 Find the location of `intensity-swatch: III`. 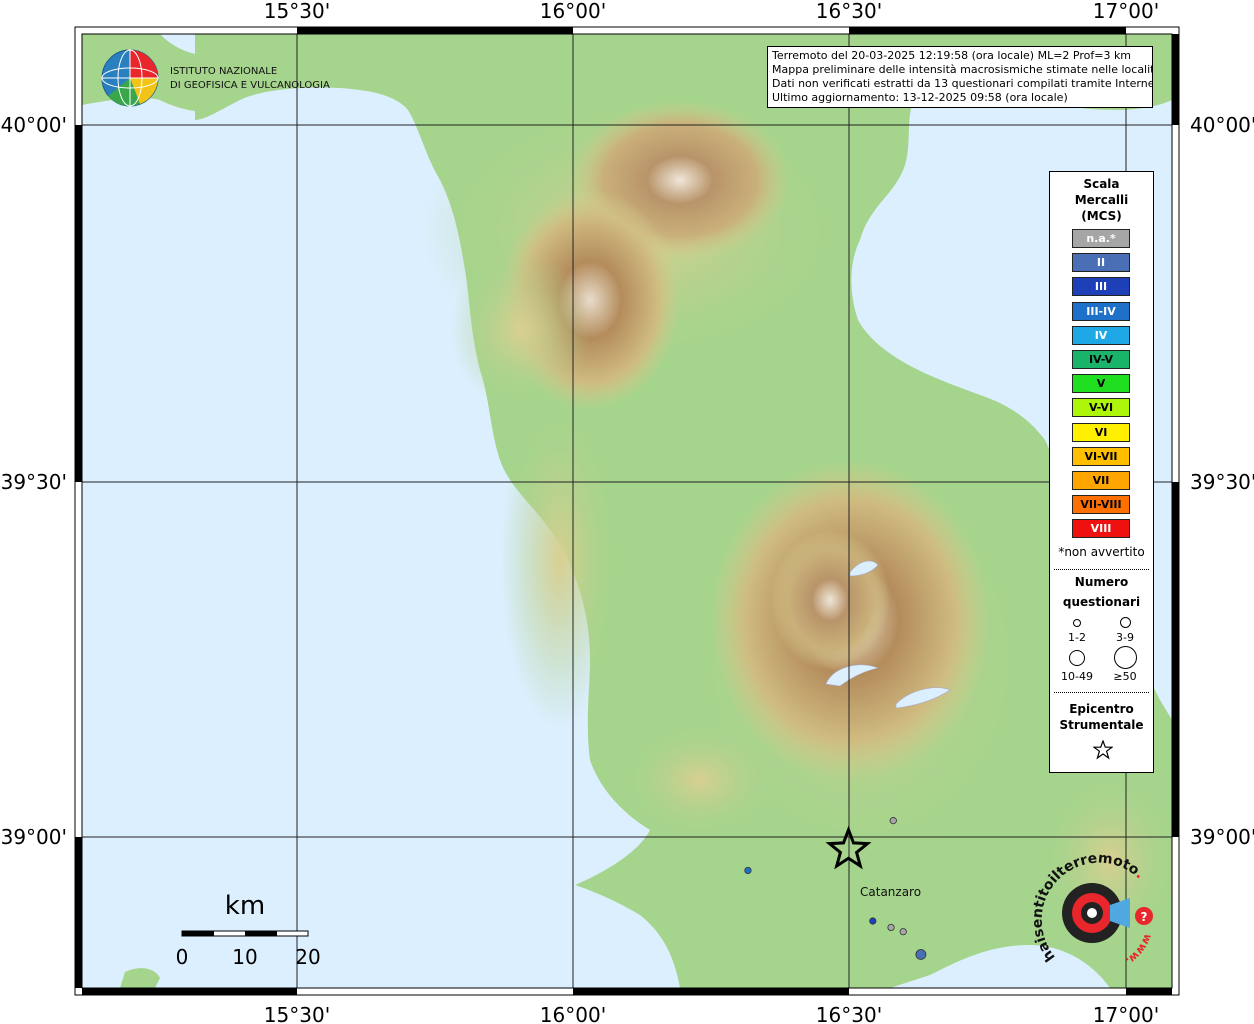

intensity-swatch: III is located at coordinates (1101, 287).